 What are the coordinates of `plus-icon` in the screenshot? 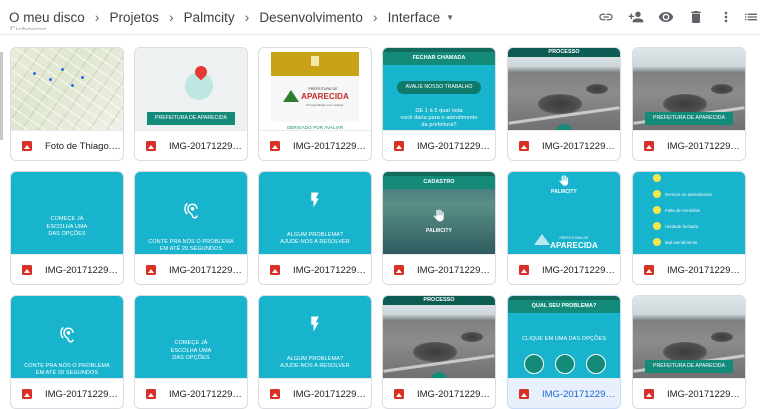 It's located at (534, 364).